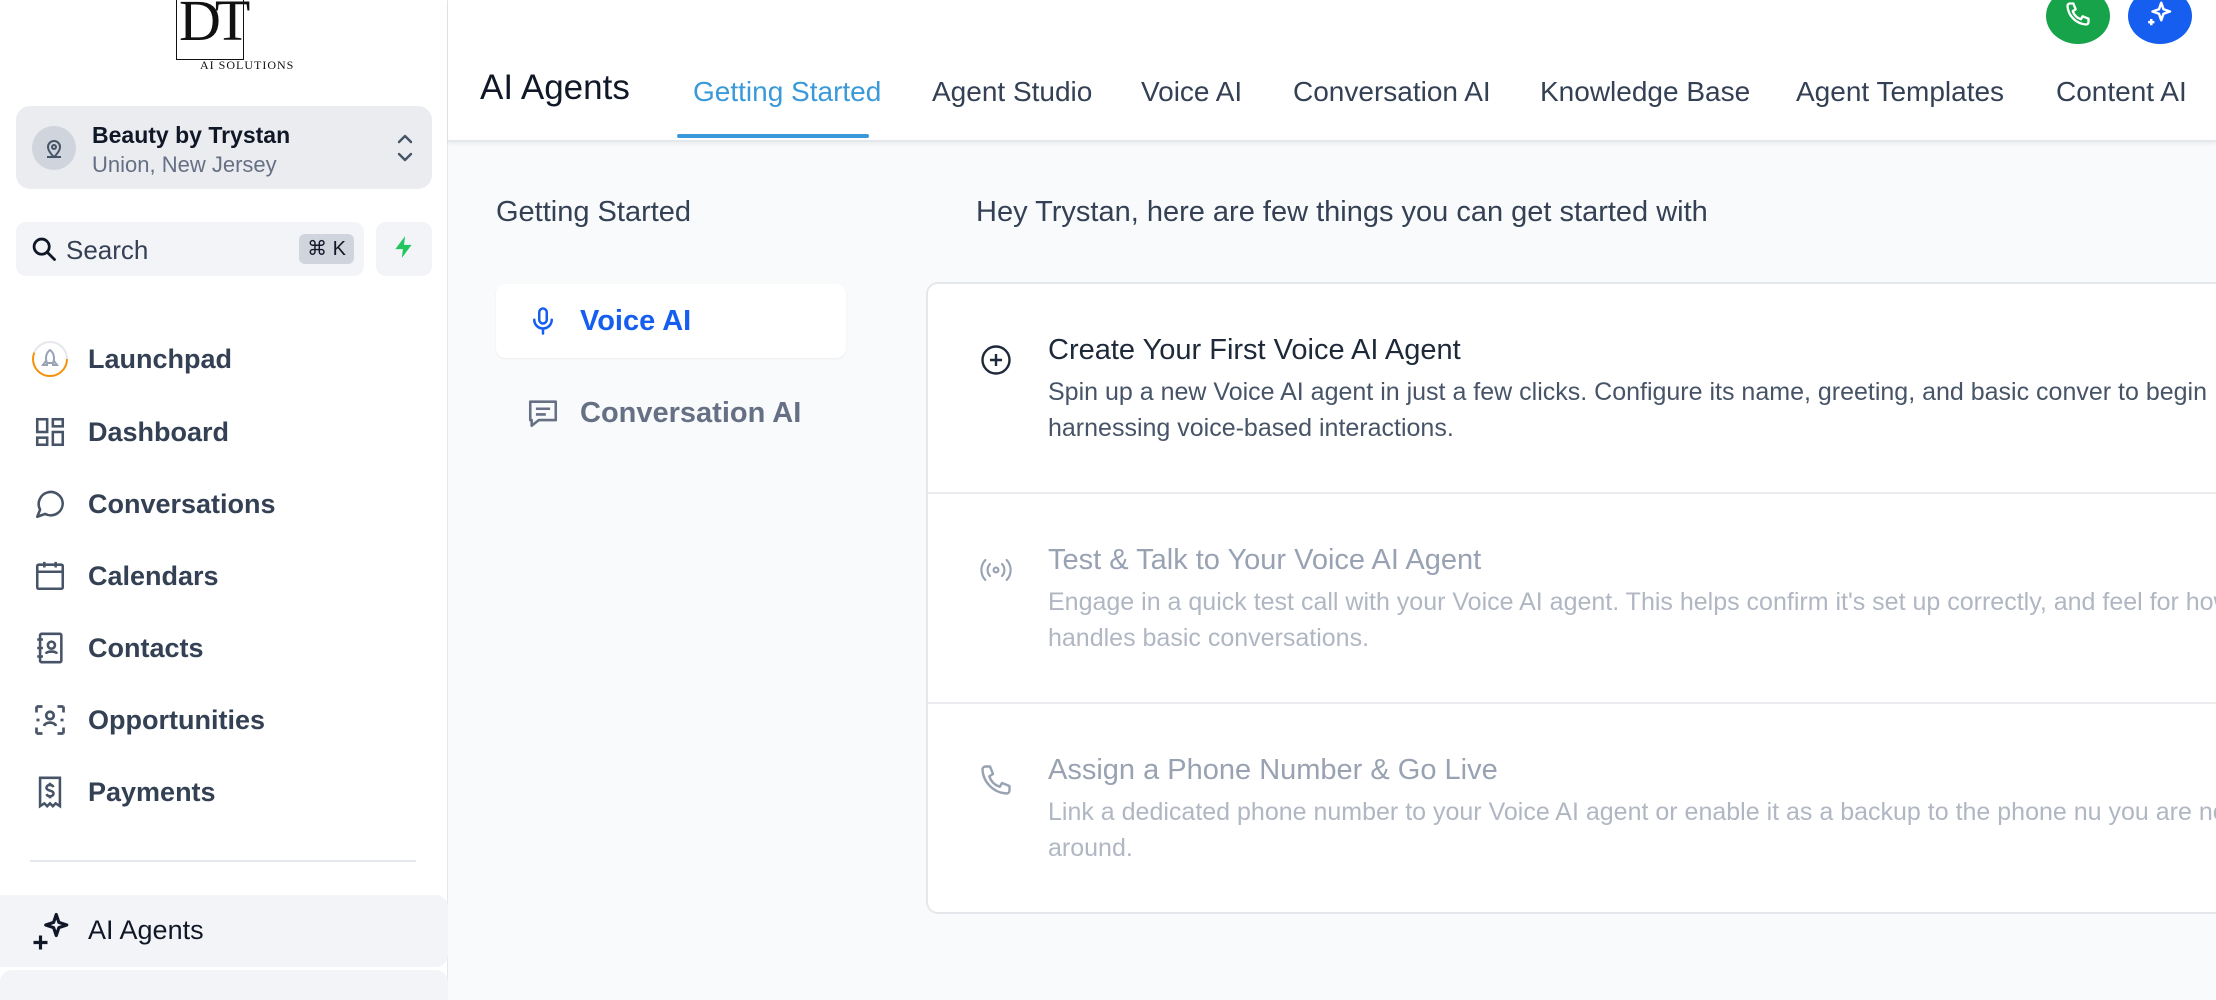 The height and width of the screenshot is (1000, 2216). I want to click on page-title: AI Agents, so click(555, 87).